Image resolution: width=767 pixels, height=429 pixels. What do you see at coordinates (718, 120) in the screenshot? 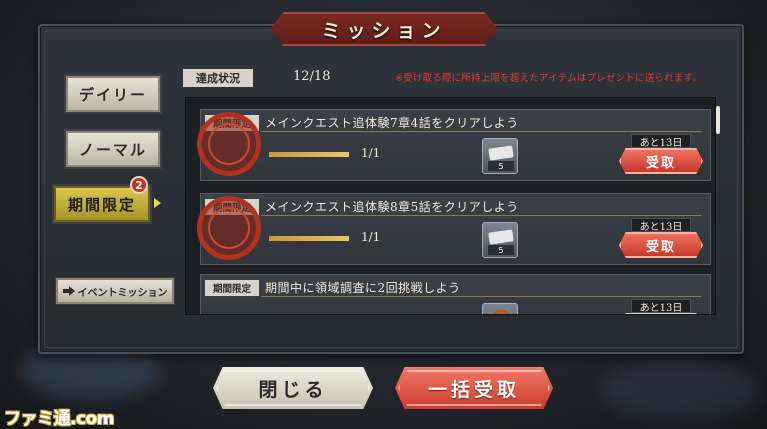
I see `scrollbar` at bounding box center [718, 120].